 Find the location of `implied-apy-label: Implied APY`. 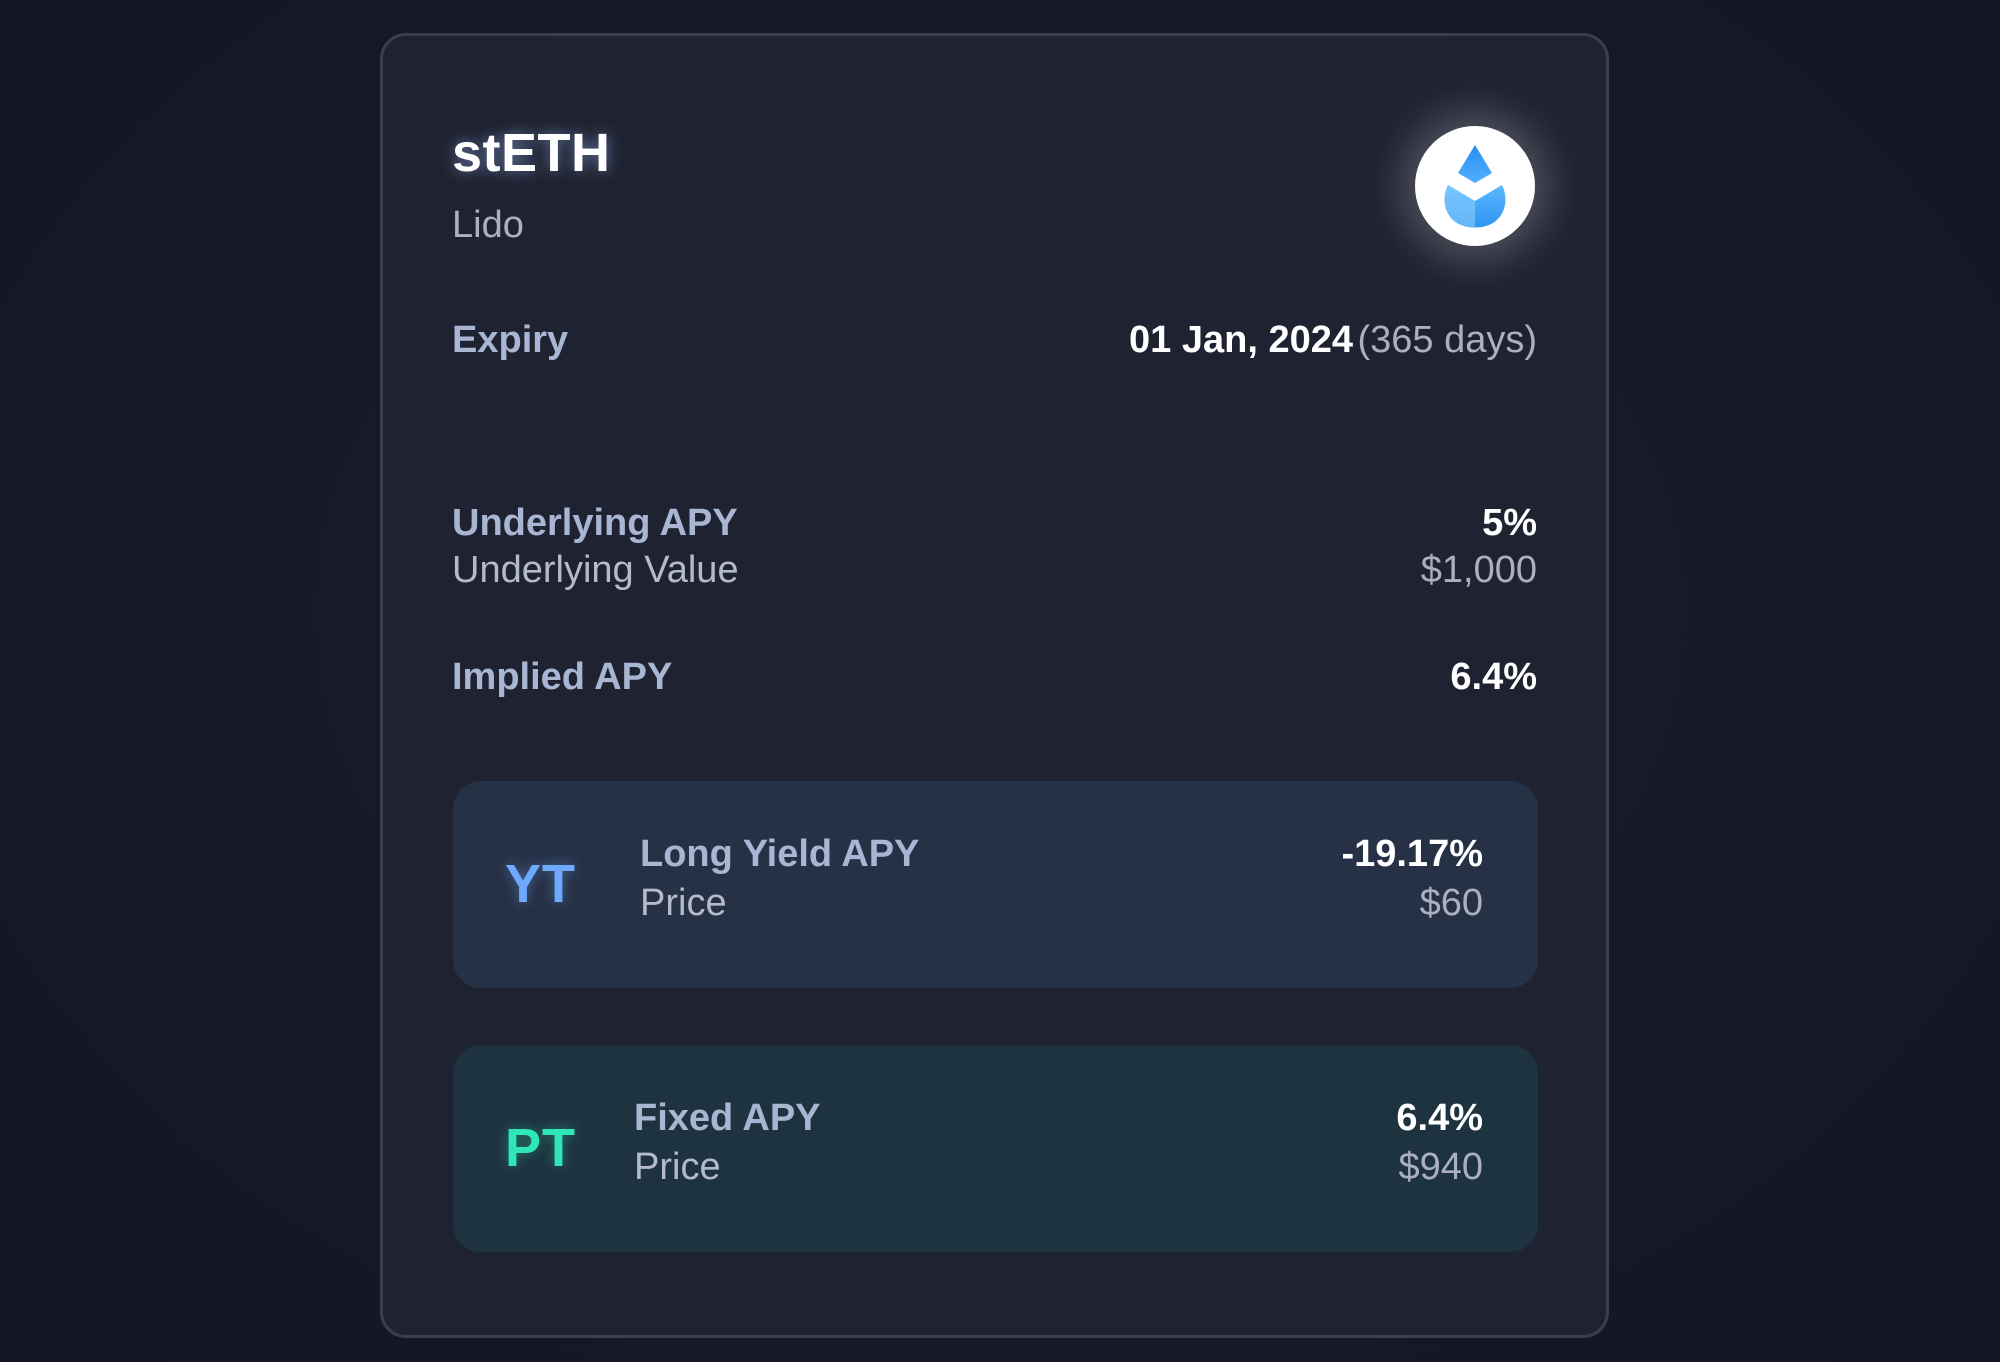

implied-apy-label: Implied APY is located at coordinates (562, 677).